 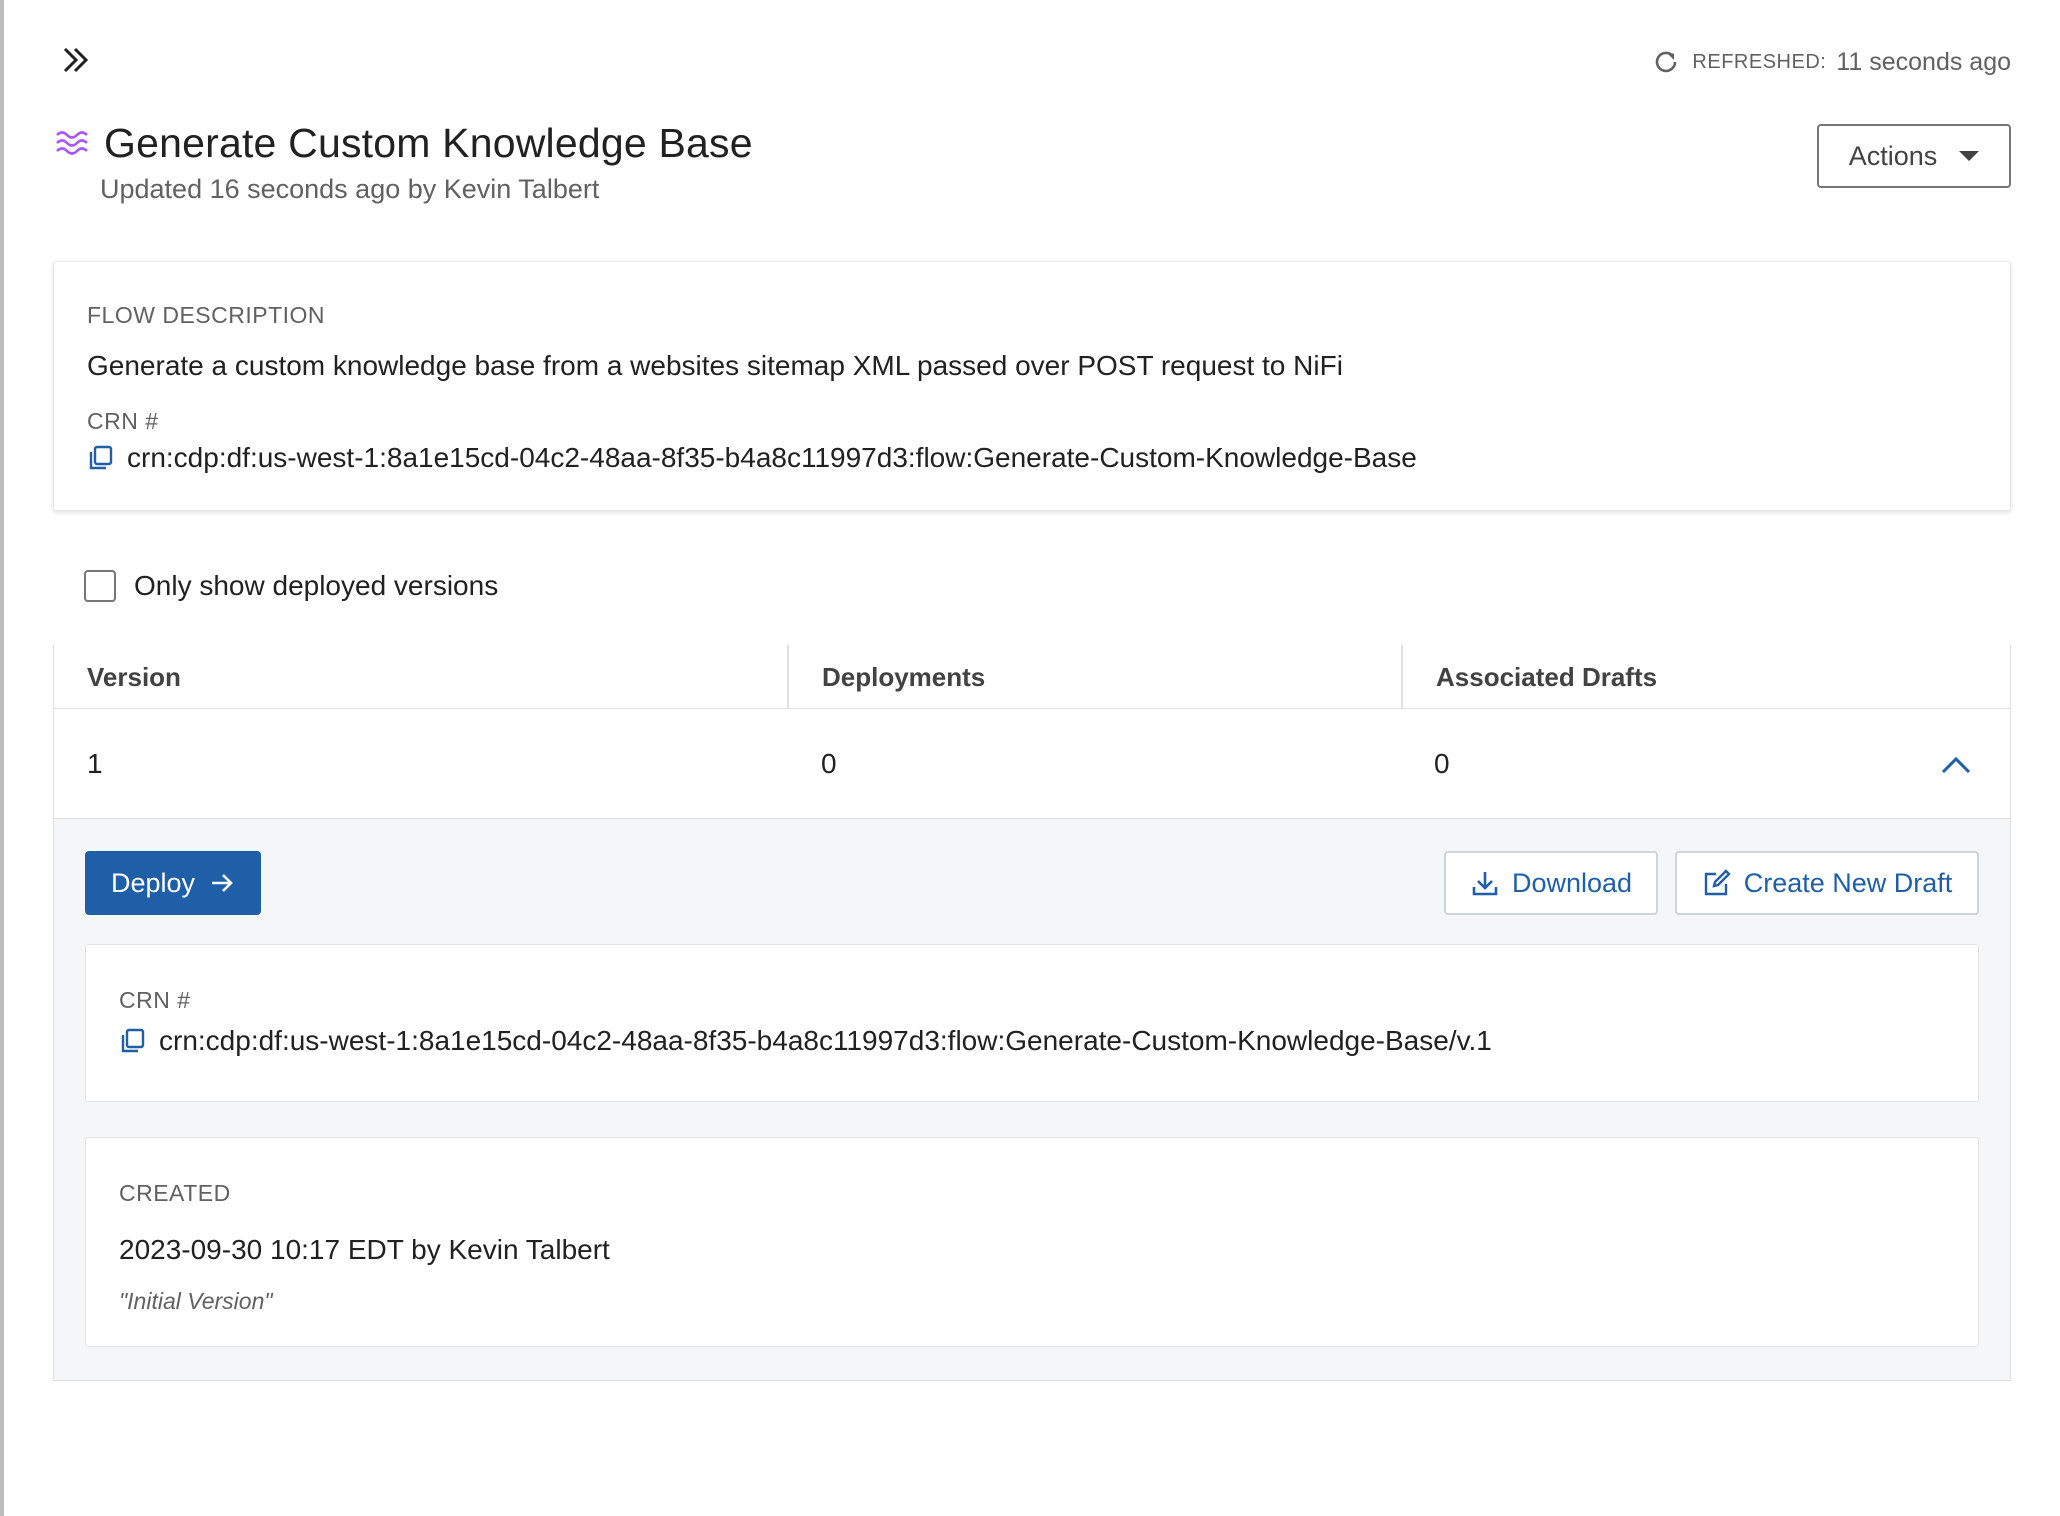 I want to click on create-new-draft-label: Create New Draft, so click(x=1848, y=882).